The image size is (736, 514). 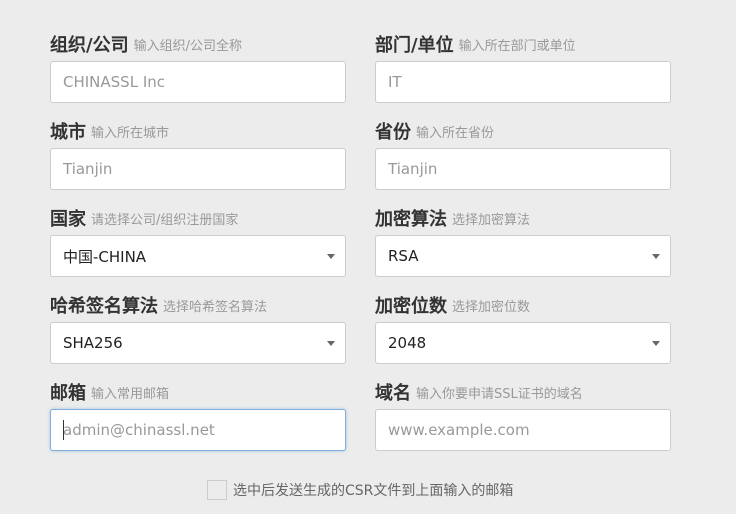 I want to click on country-label: 国家, so click(x=68, y=219).